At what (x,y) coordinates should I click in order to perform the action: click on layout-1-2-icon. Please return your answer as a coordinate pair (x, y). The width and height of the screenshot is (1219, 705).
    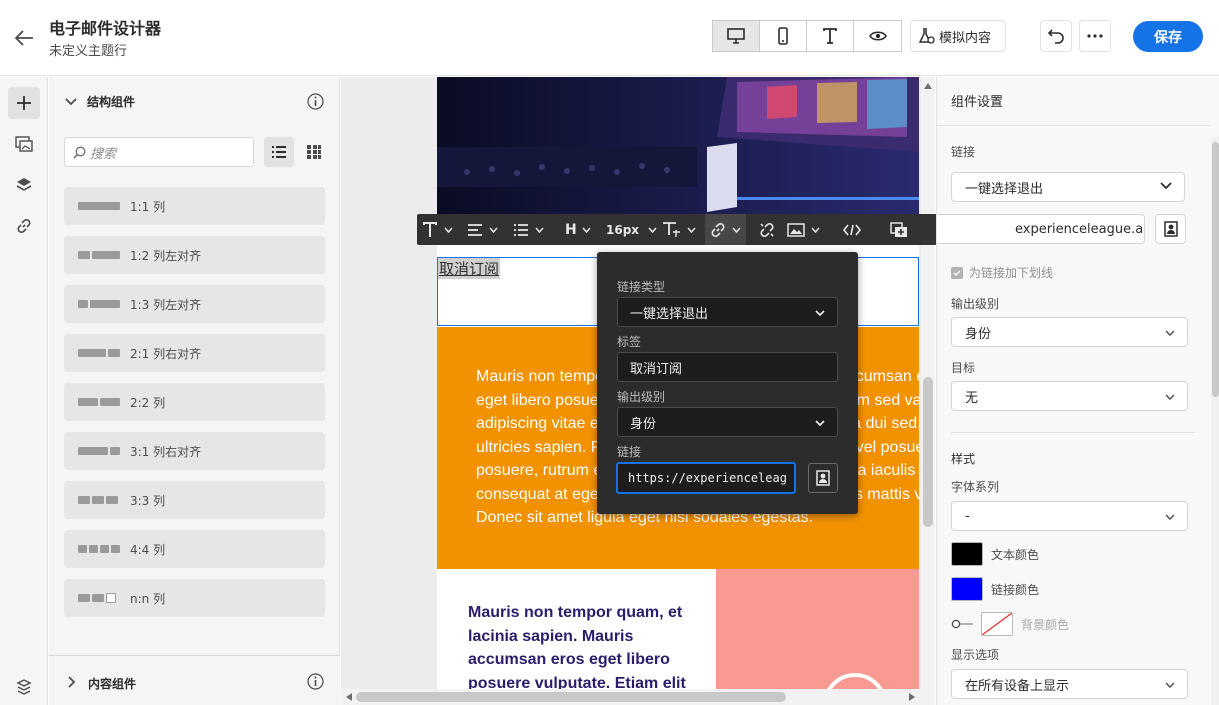
    Looking at the image, I should click on (104, 255).